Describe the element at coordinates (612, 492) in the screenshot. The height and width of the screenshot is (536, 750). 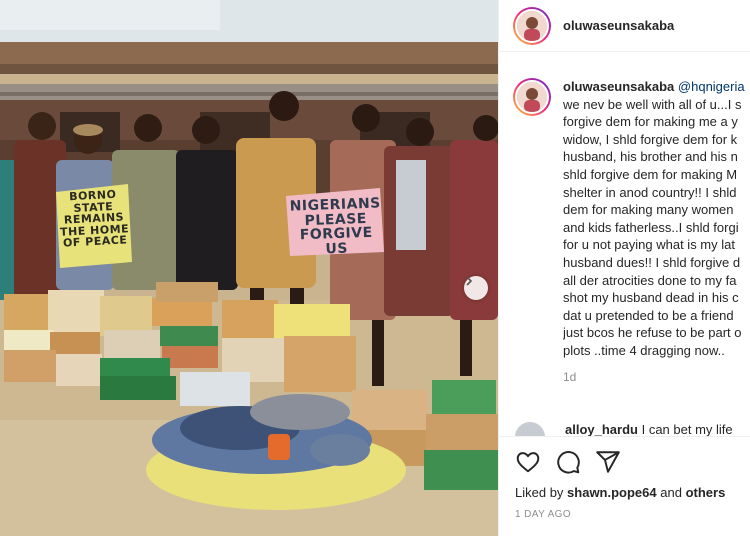
I see `liked-by-user: shawn.pope64` at that location.